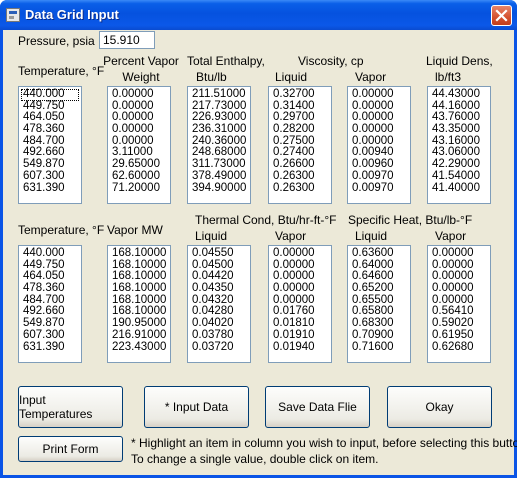  Describe the element at coordinates (258, 15) in the screenshot. I see `title-bar: Data Grid Input` at that location.